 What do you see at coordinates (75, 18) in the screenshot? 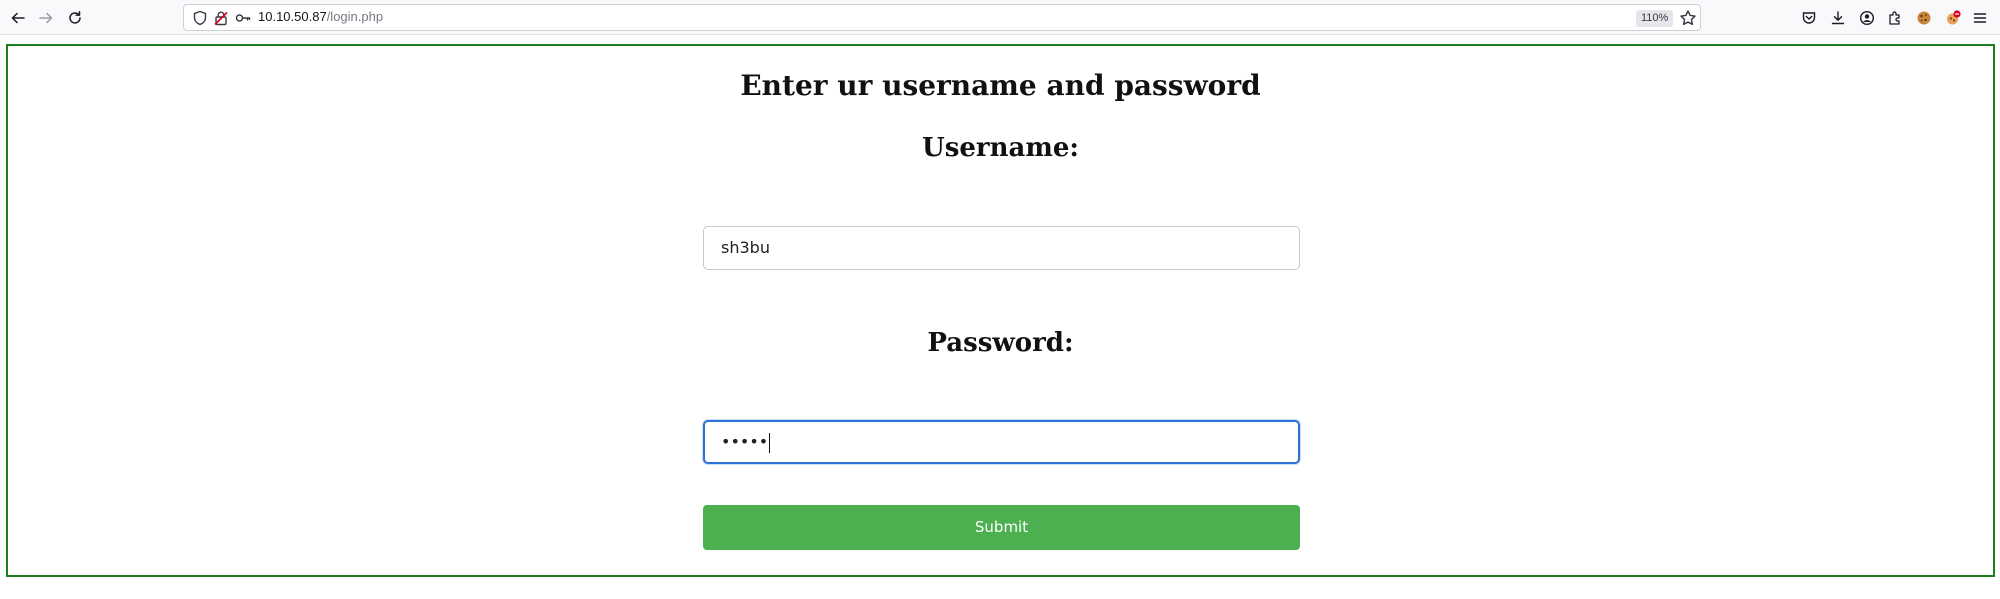
I see `reload-icon` at bounding box center [75, 18].